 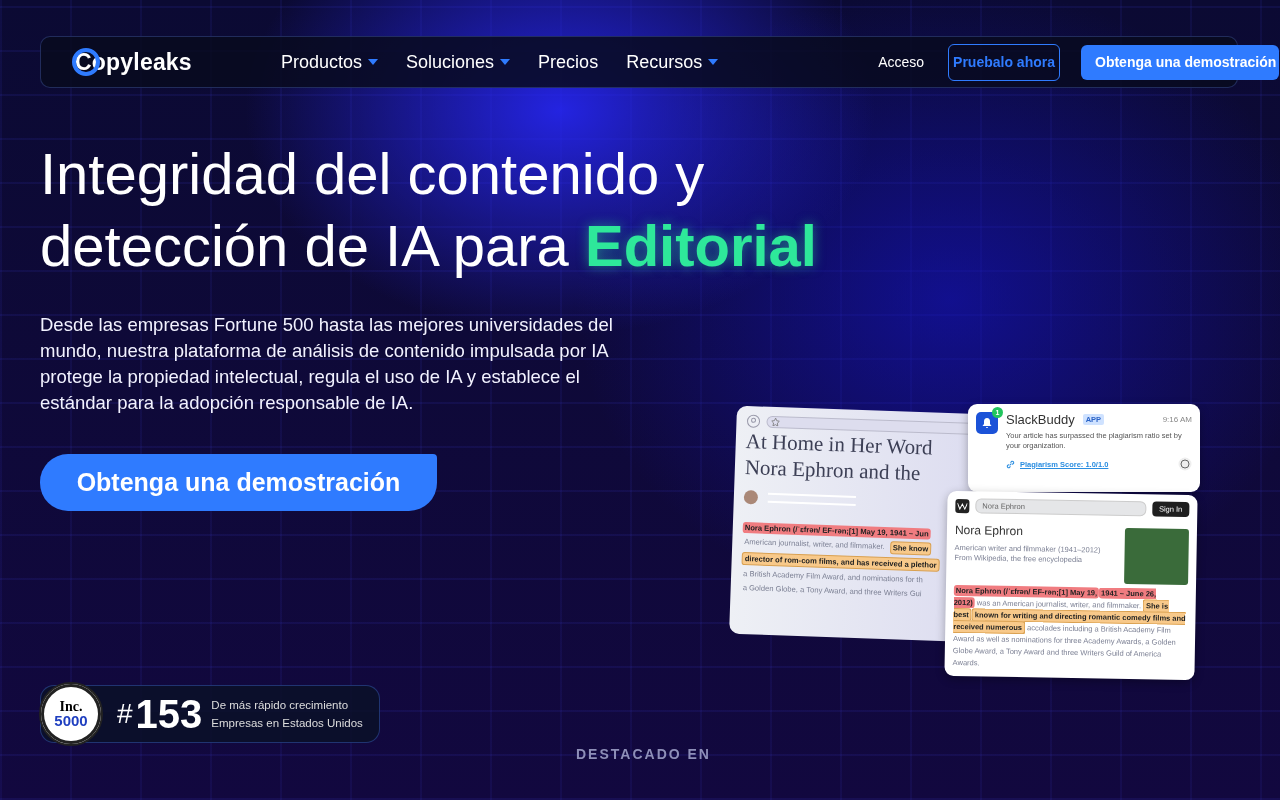 I want to click on demo-cta-button: Obtenga una demostración, so click(x=238, y=482).